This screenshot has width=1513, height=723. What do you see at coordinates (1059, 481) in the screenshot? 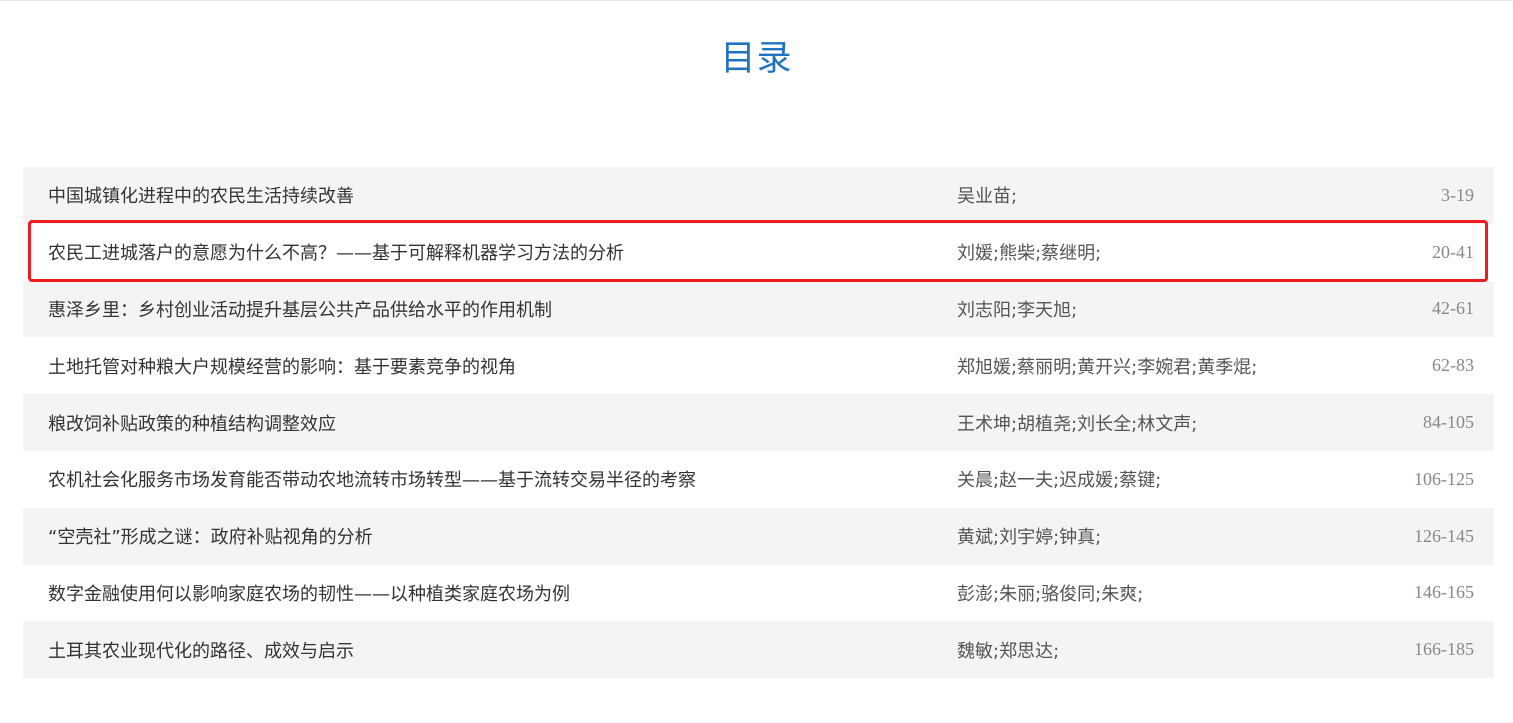
I see `article-authors: 关晨;赵一夫;迟成媛;蔡键;` at bounding box center [1059, 481].